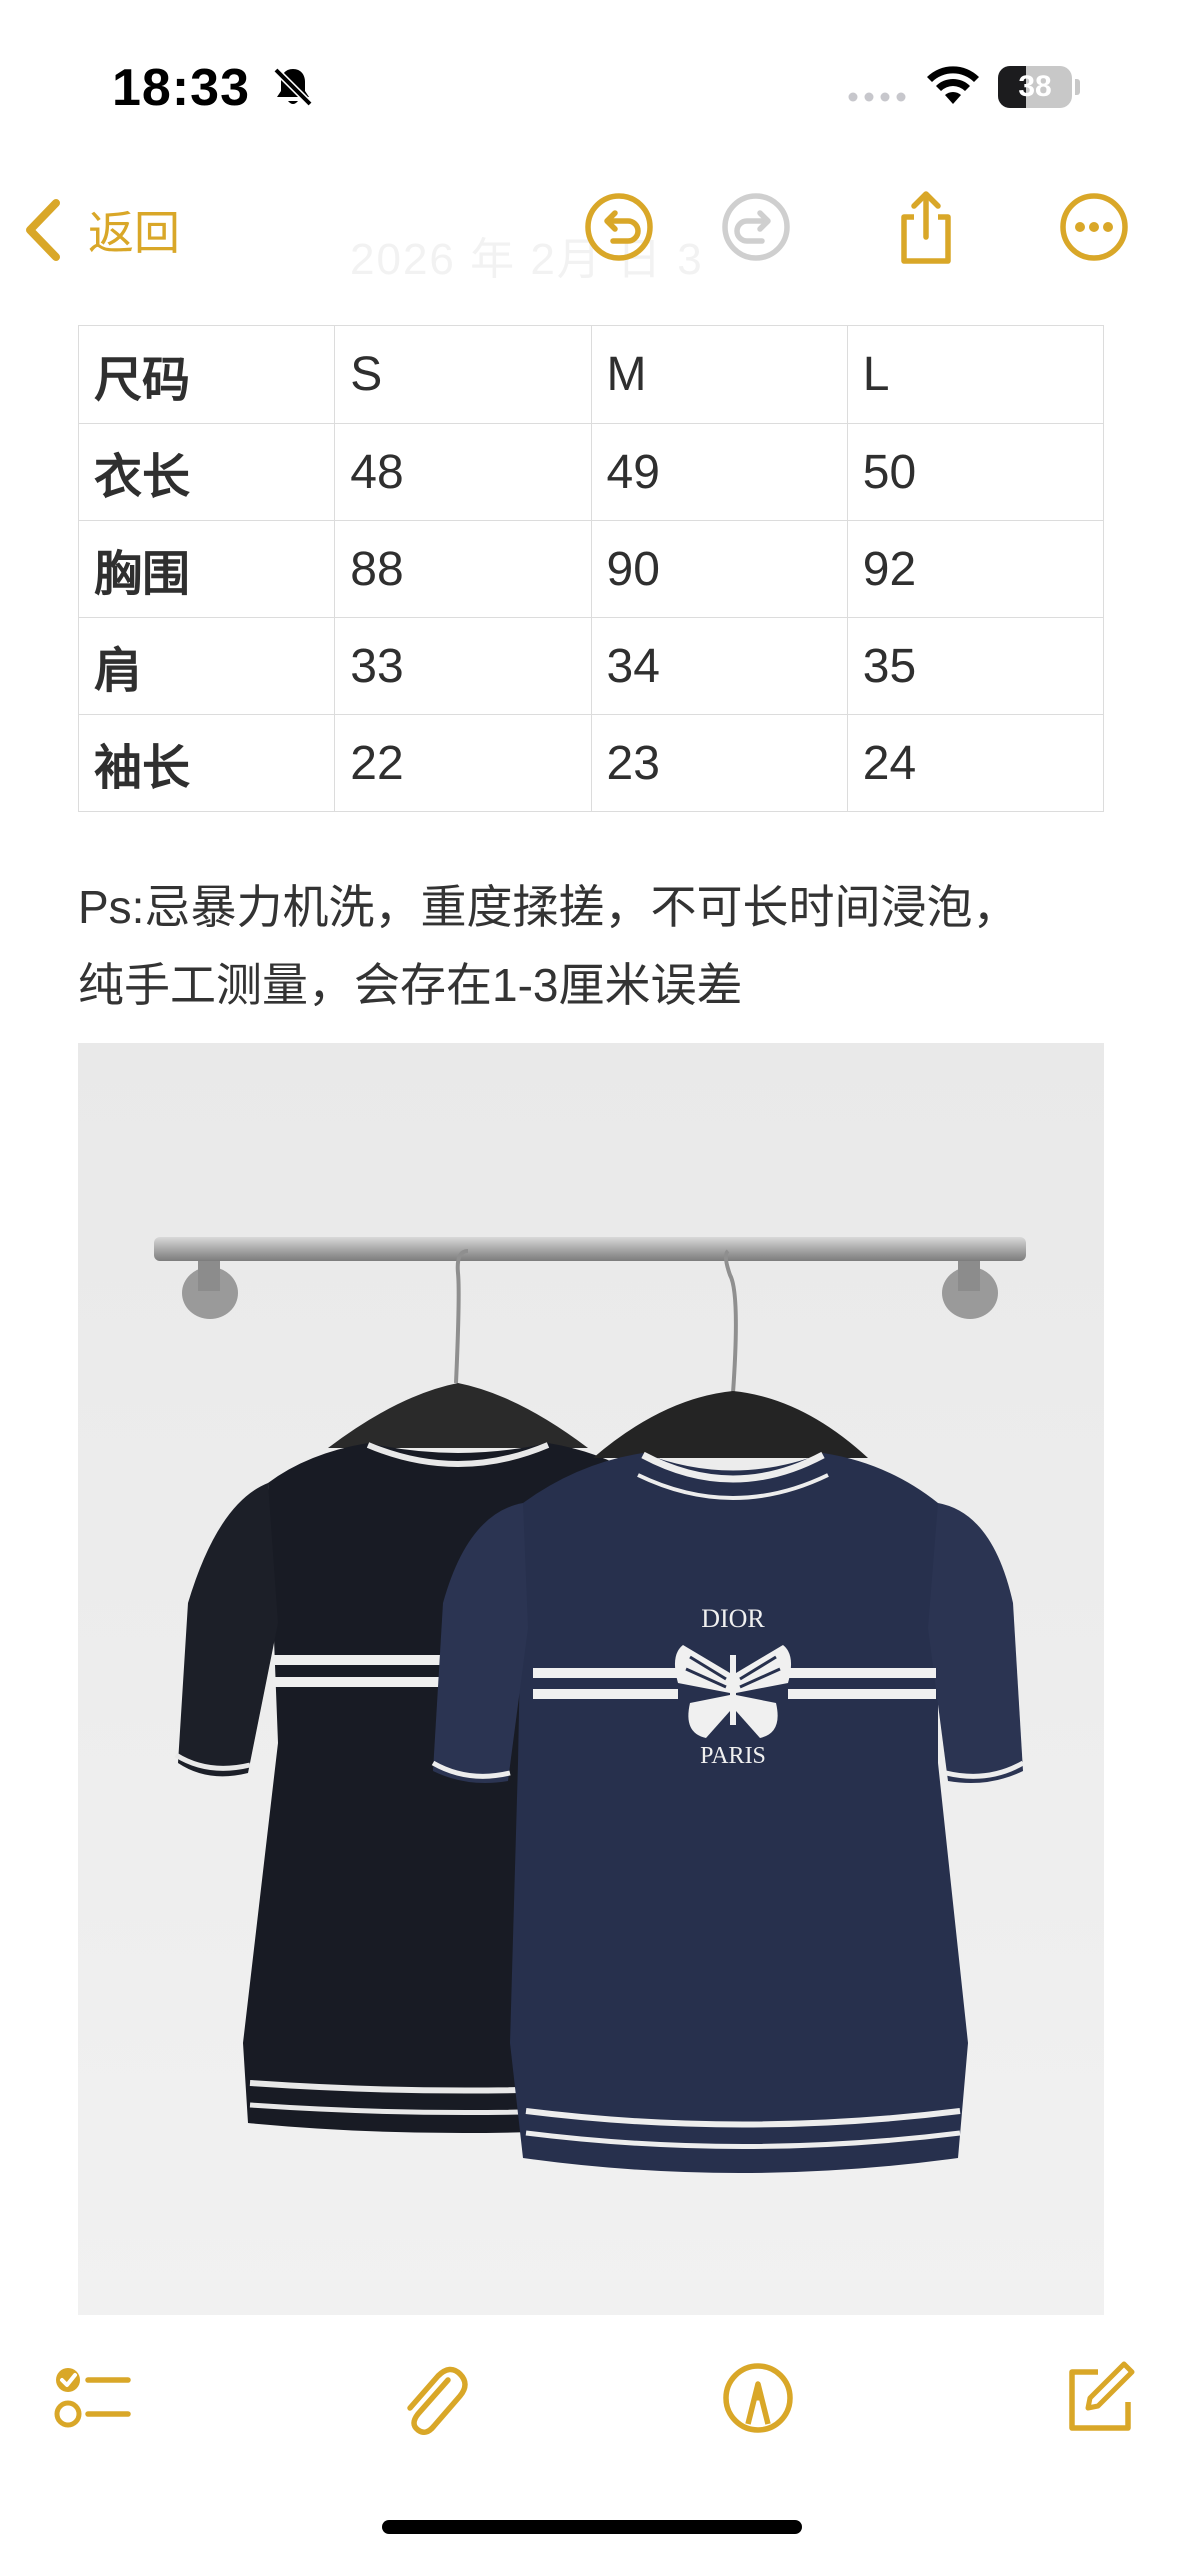  What do you see at coordinates (589, 2400) in the screenshot?
I see `bottom-toolbar` at bounding box center [589, 2400].